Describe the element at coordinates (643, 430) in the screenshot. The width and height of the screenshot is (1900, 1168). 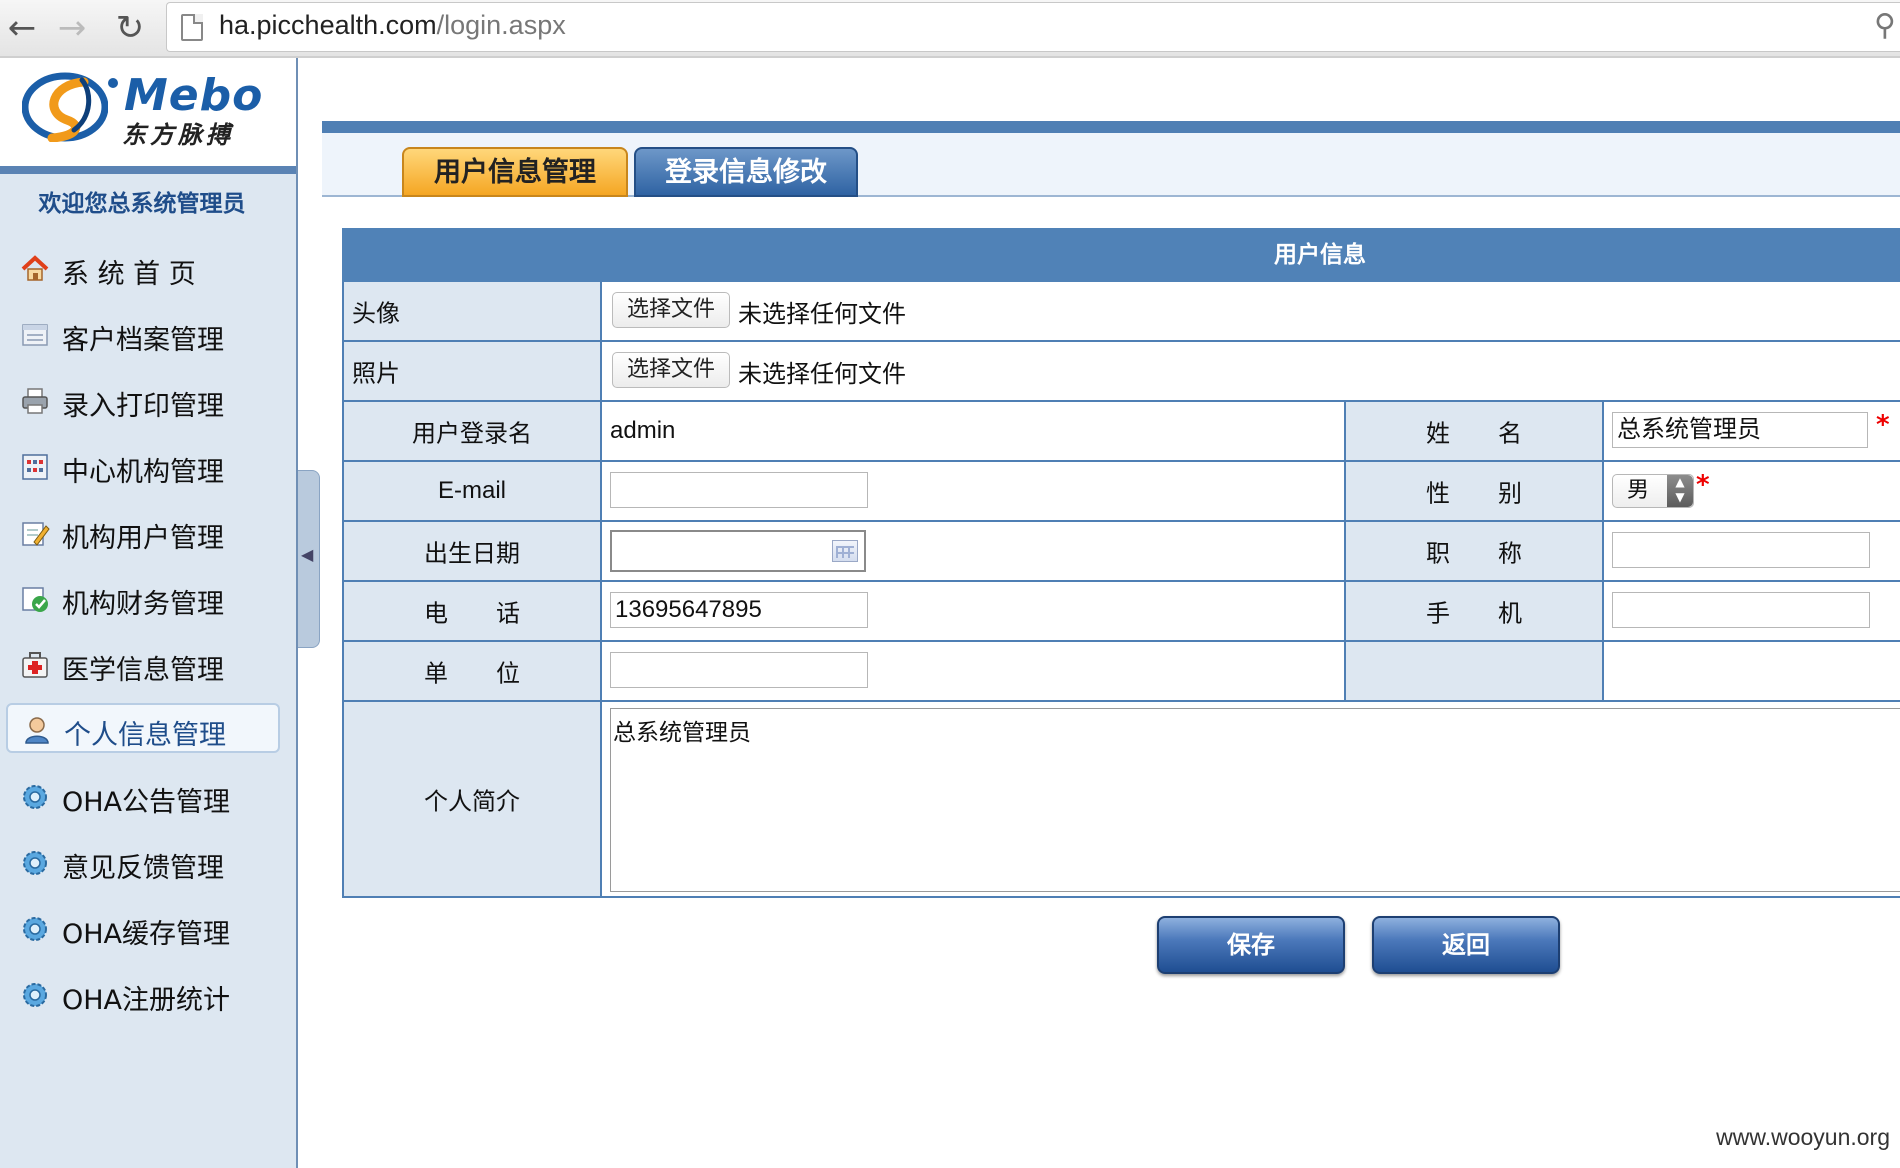
I see `login-name-value: admin` at that location.